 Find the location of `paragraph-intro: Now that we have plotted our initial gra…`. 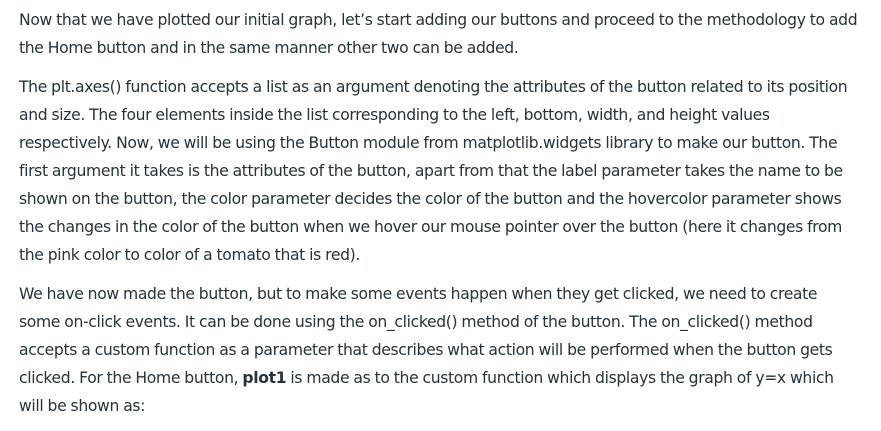

paragraph-intro: Now that we have plotted our initial gra… is located at coordinates (438, 34).